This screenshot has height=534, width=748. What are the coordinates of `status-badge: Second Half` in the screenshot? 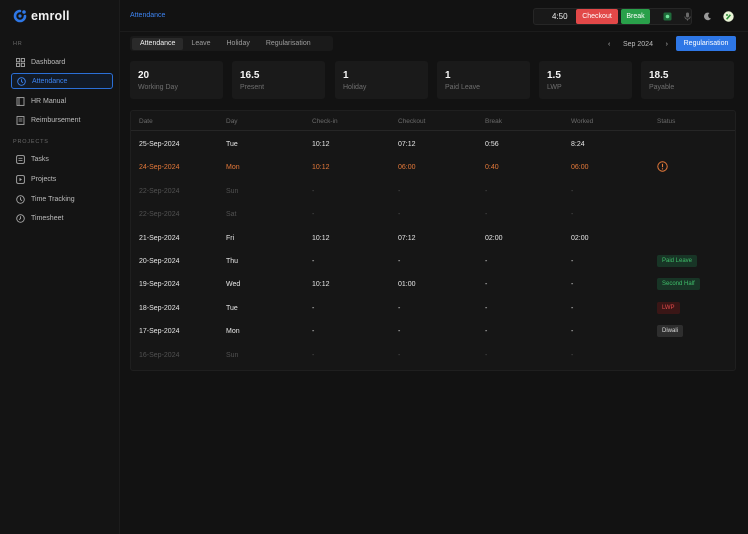 It's located at (678, 284).